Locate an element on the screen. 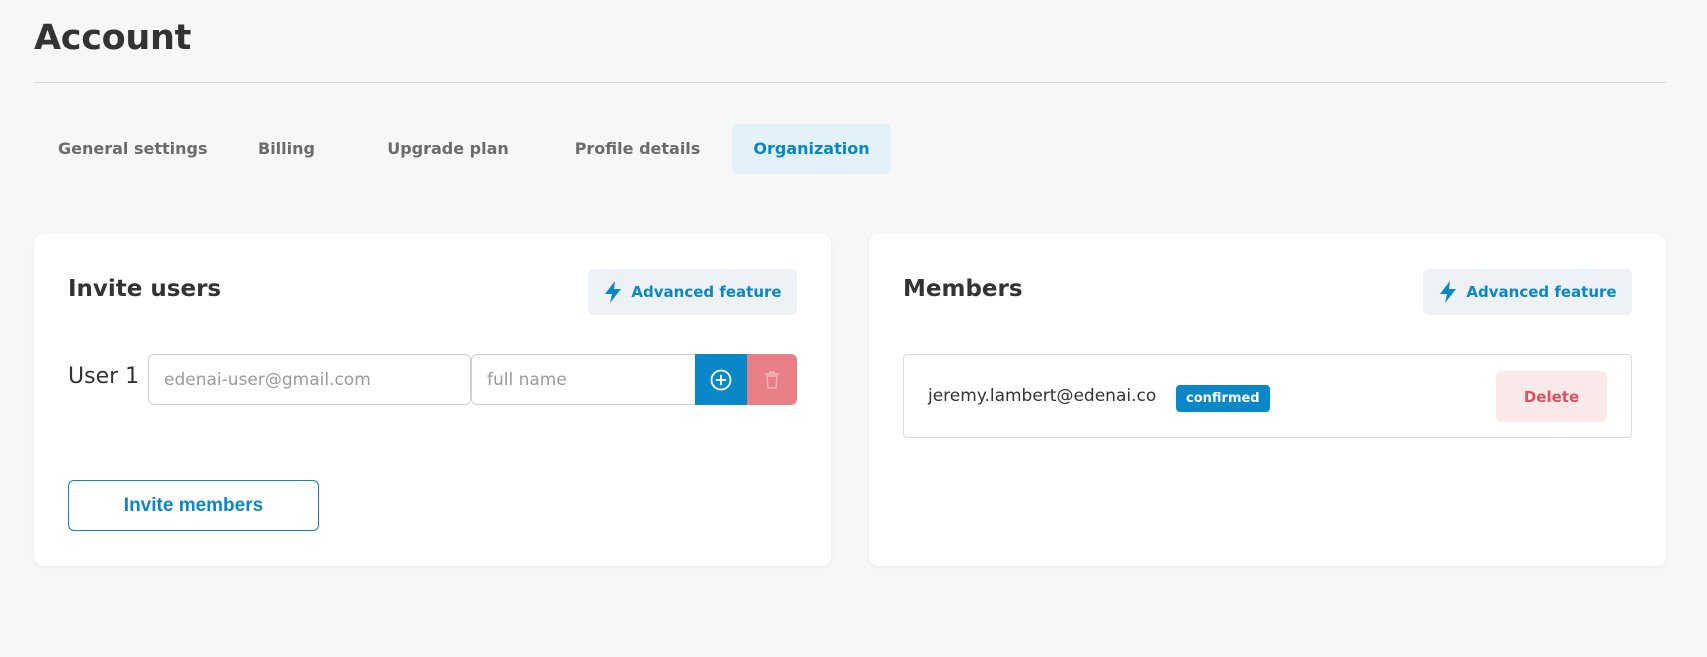 The height and width of the screenshot is (657, 1707). tab-profile-details: Profile details is located at coordinates (637, 149).